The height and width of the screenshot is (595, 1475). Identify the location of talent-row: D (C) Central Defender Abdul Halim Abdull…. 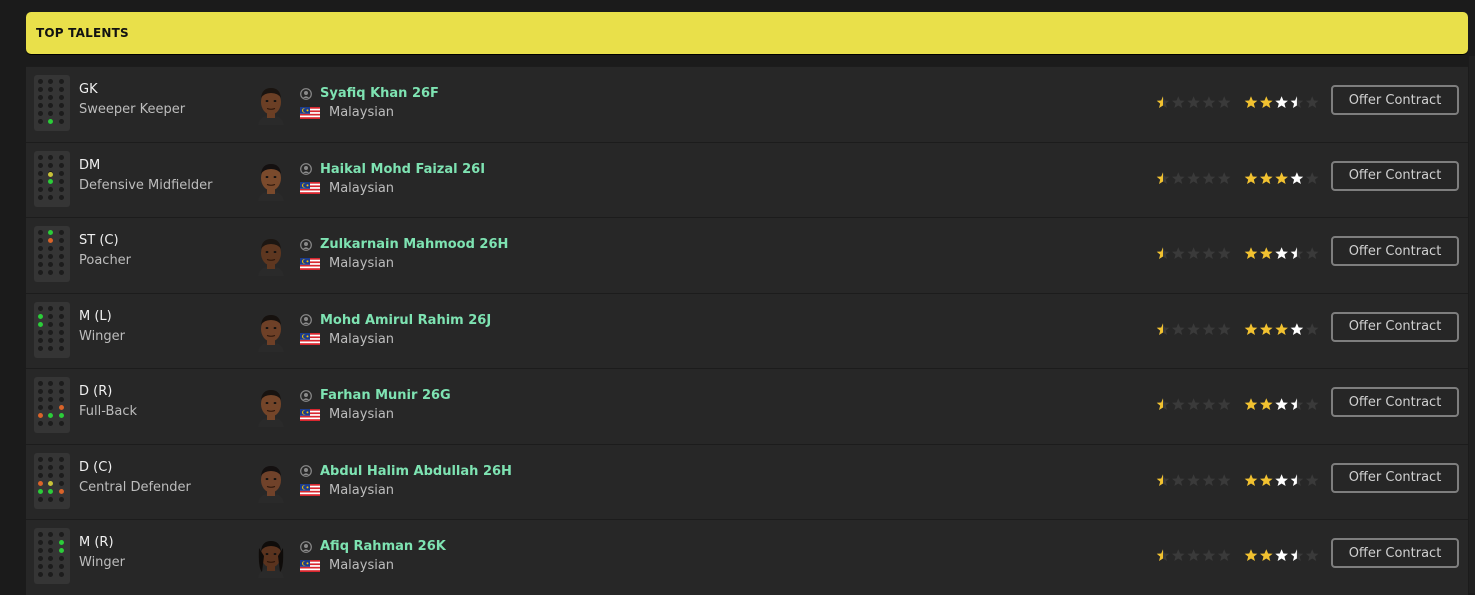
(747, 481).